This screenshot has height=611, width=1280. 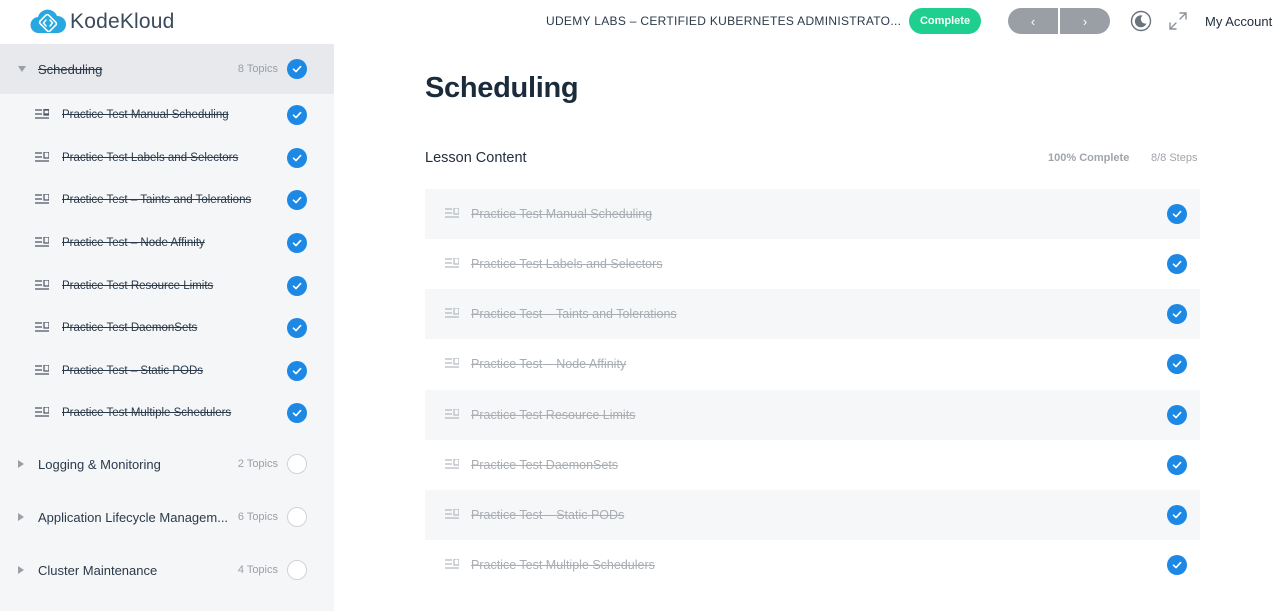 I want to click on sidebar-topic: Practice Test Manual Scheduling, so click(x=167, y=115).